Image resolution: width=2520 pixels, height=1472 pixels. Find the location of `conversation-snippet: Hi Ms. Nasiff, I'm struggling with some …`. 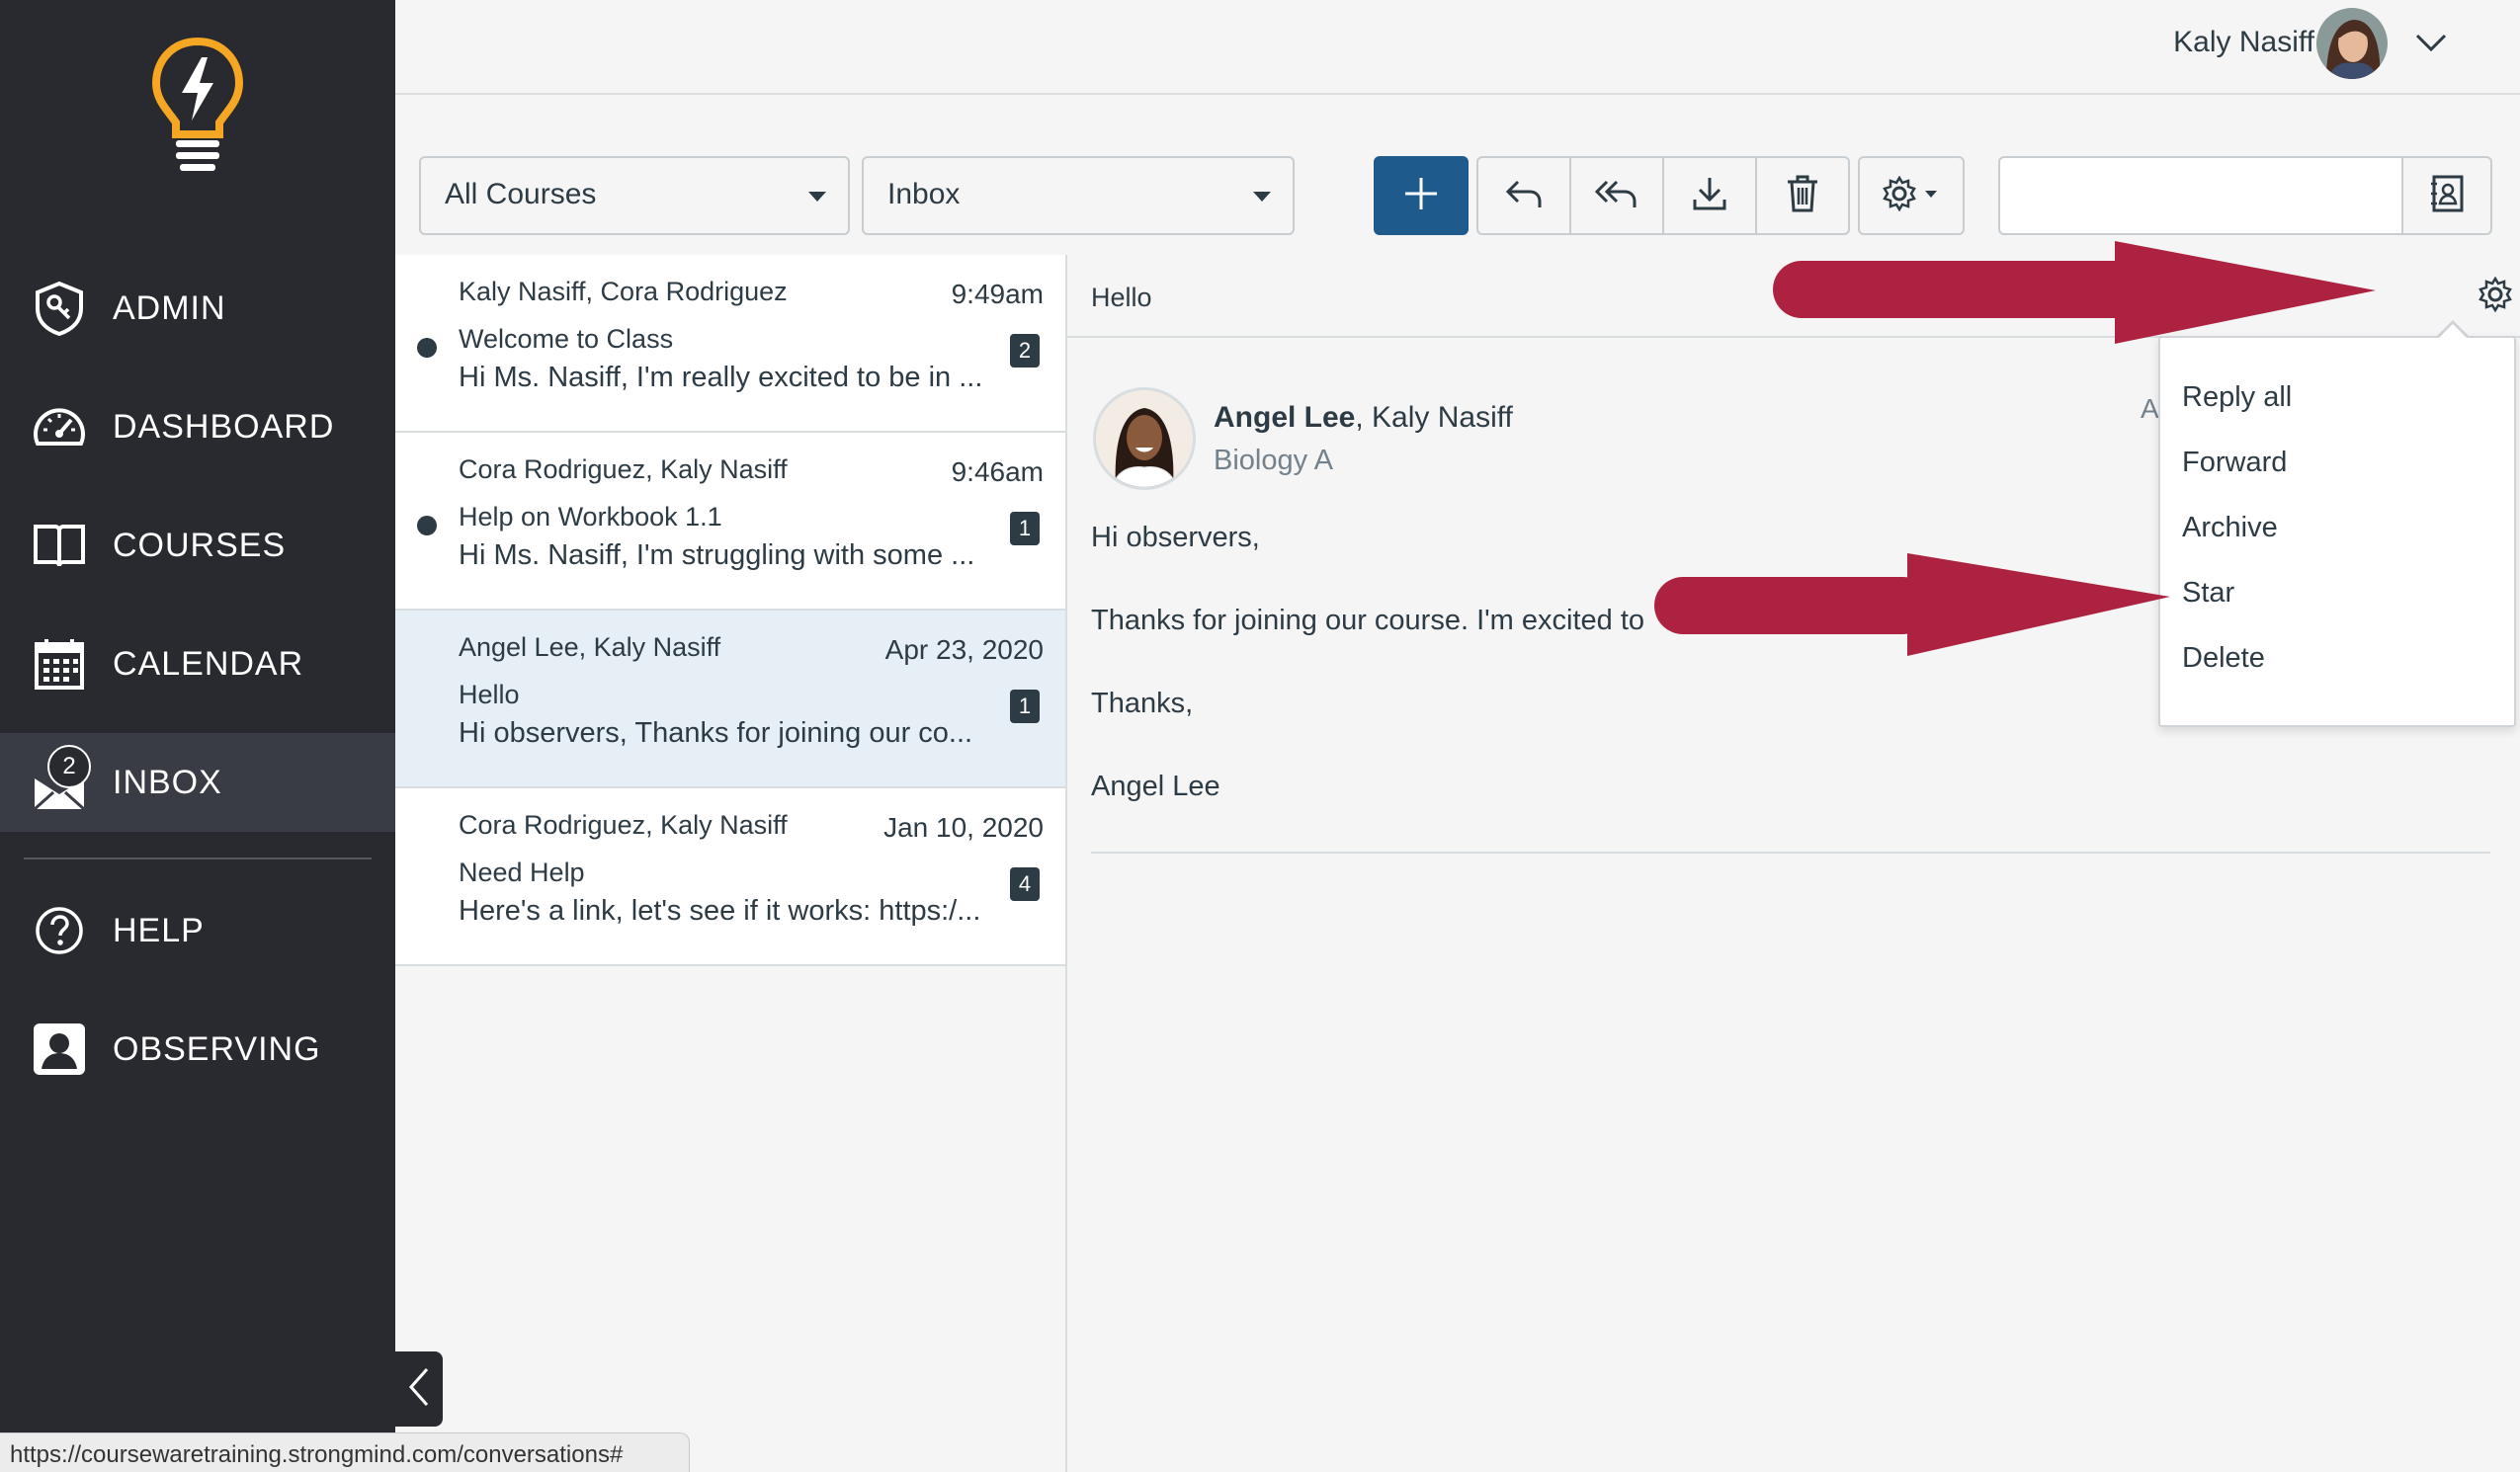

conversation-snippet: Hi Ms. Nasiff, I'm struggling with some … is located at coordinates (717, 555).